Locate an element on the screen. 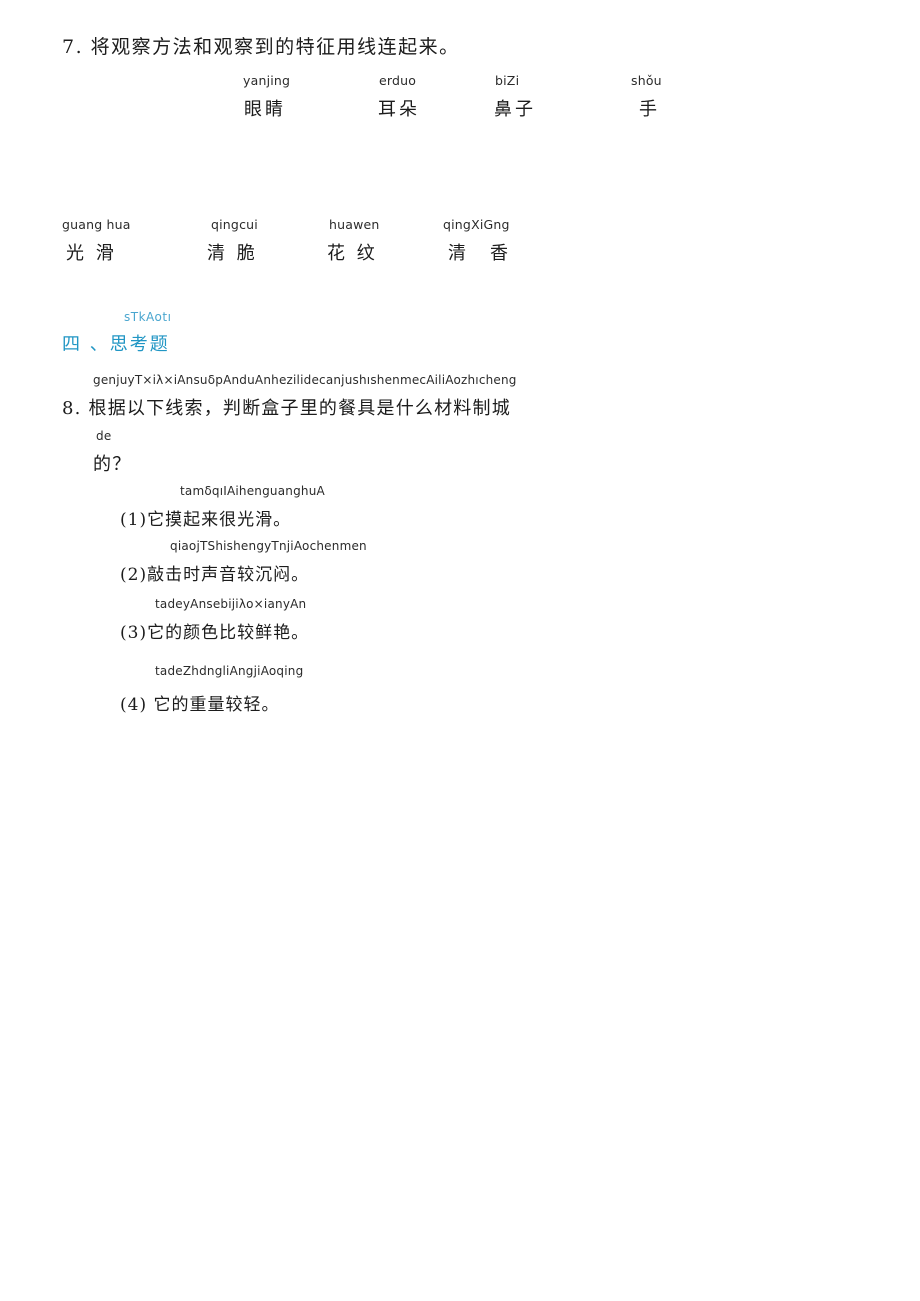 This screenshot has width=920, height=1301. clue-4-text: (4) 它的重量较轻。 is located at coordinates (200, 705).